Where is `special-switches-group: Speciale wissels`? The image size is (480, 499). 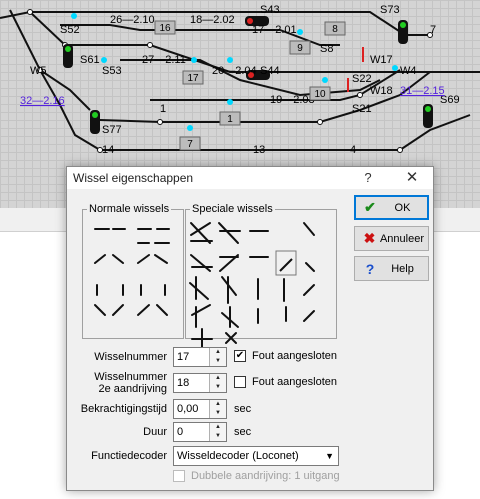 special-switches-group: Speciale wissels is located at coordinates (261, 276).